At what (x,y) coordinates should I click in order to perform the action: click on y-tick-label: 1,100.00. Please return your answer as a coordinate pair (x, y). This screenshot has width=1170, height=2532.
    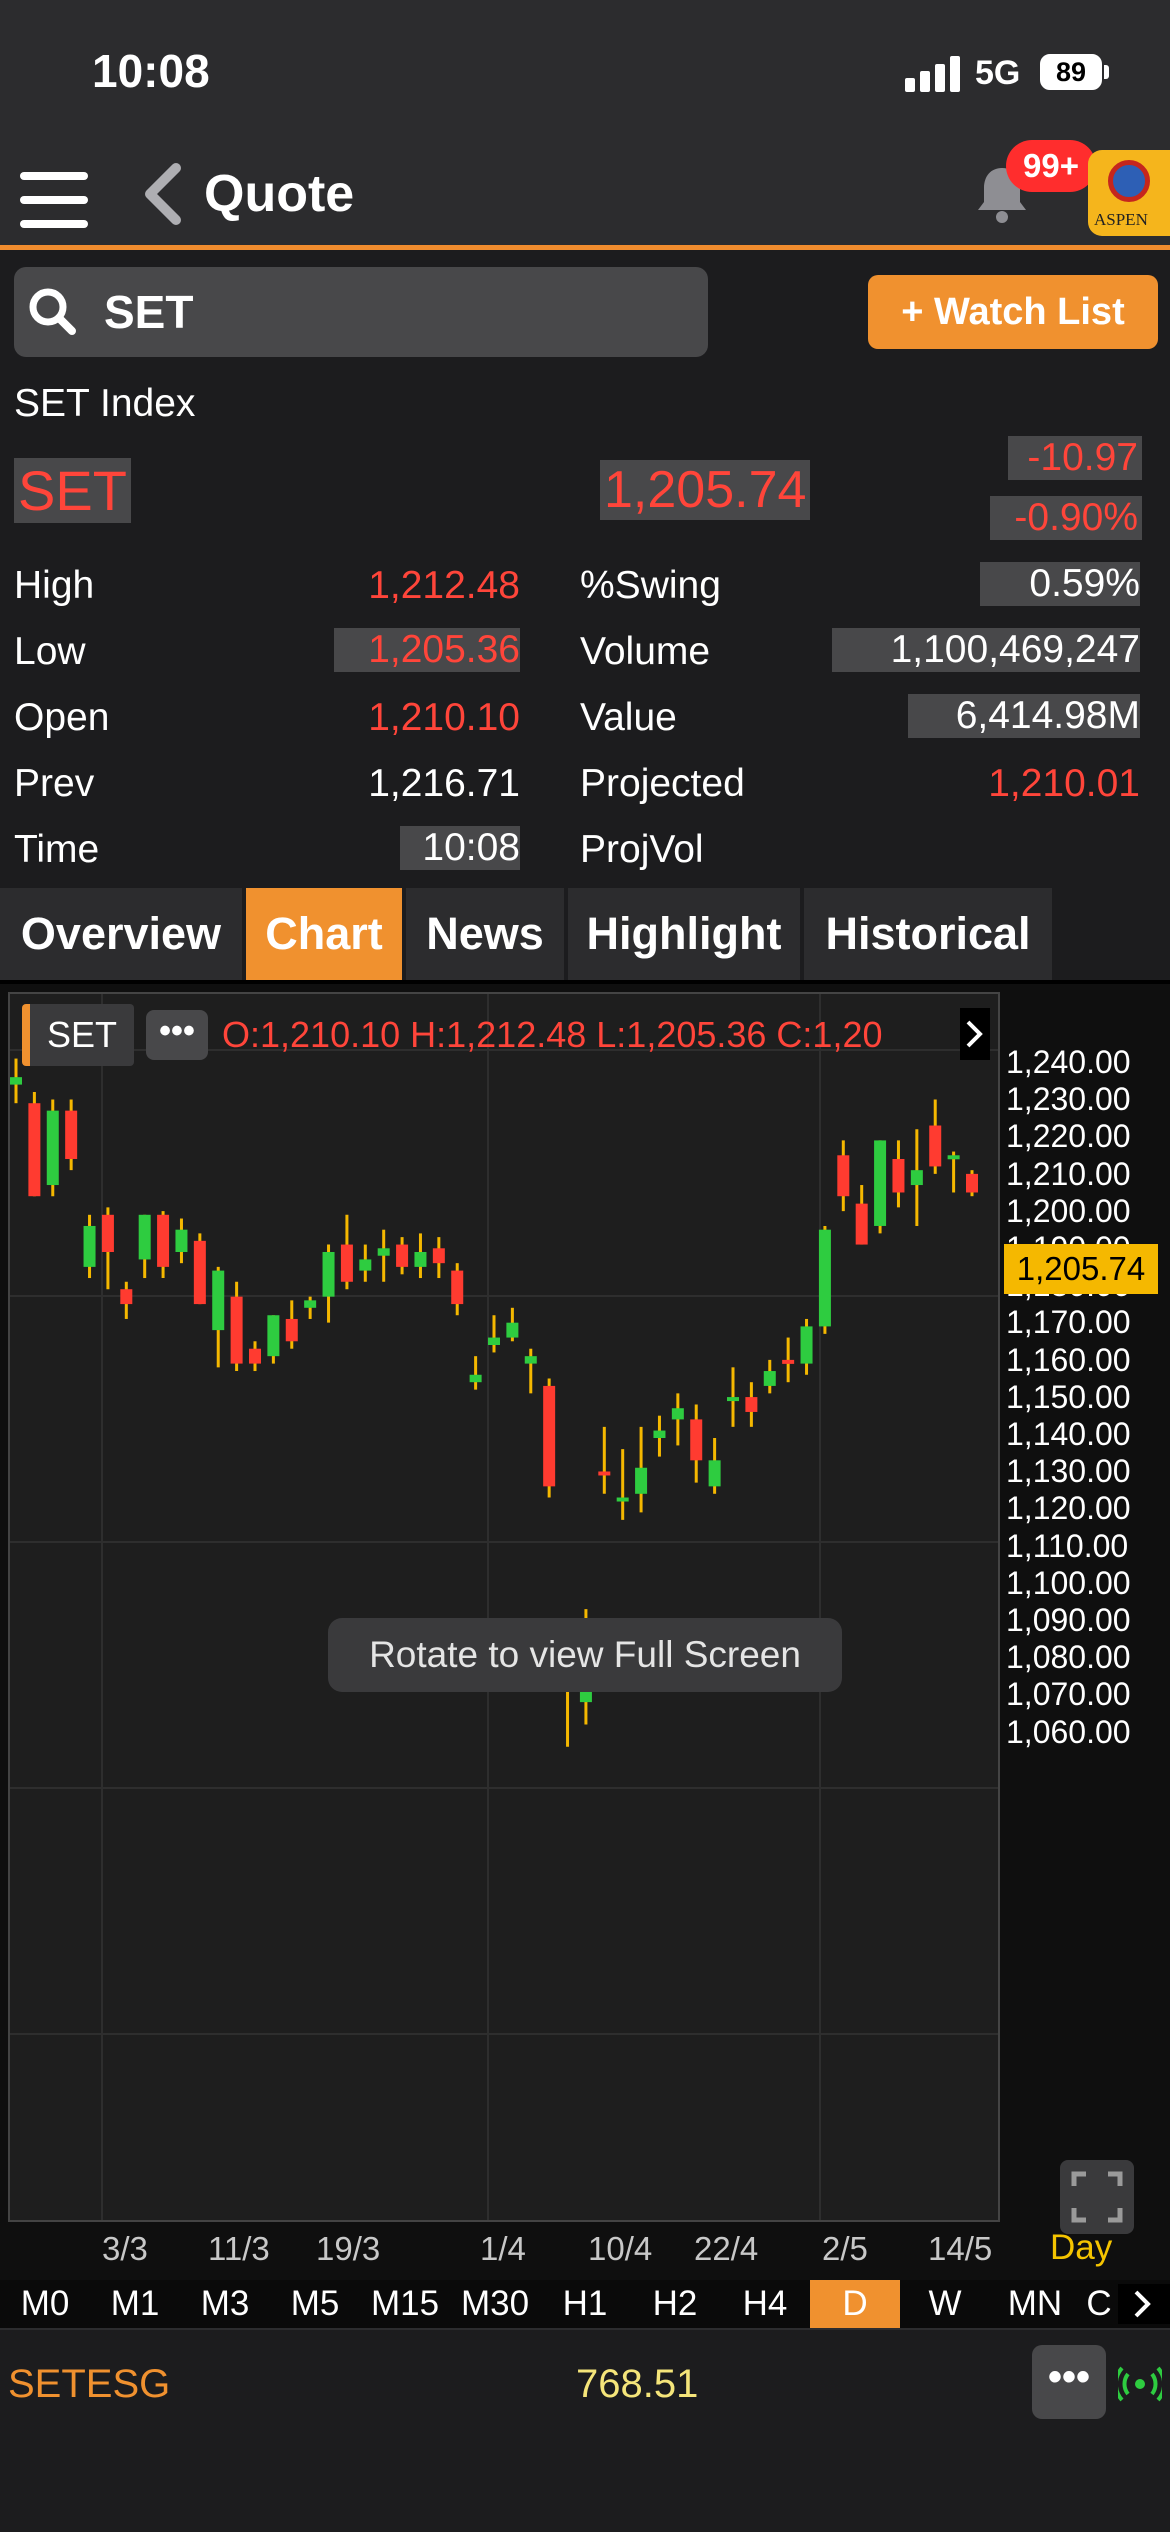
    Looking at the image, I should click on (1068, 1582).